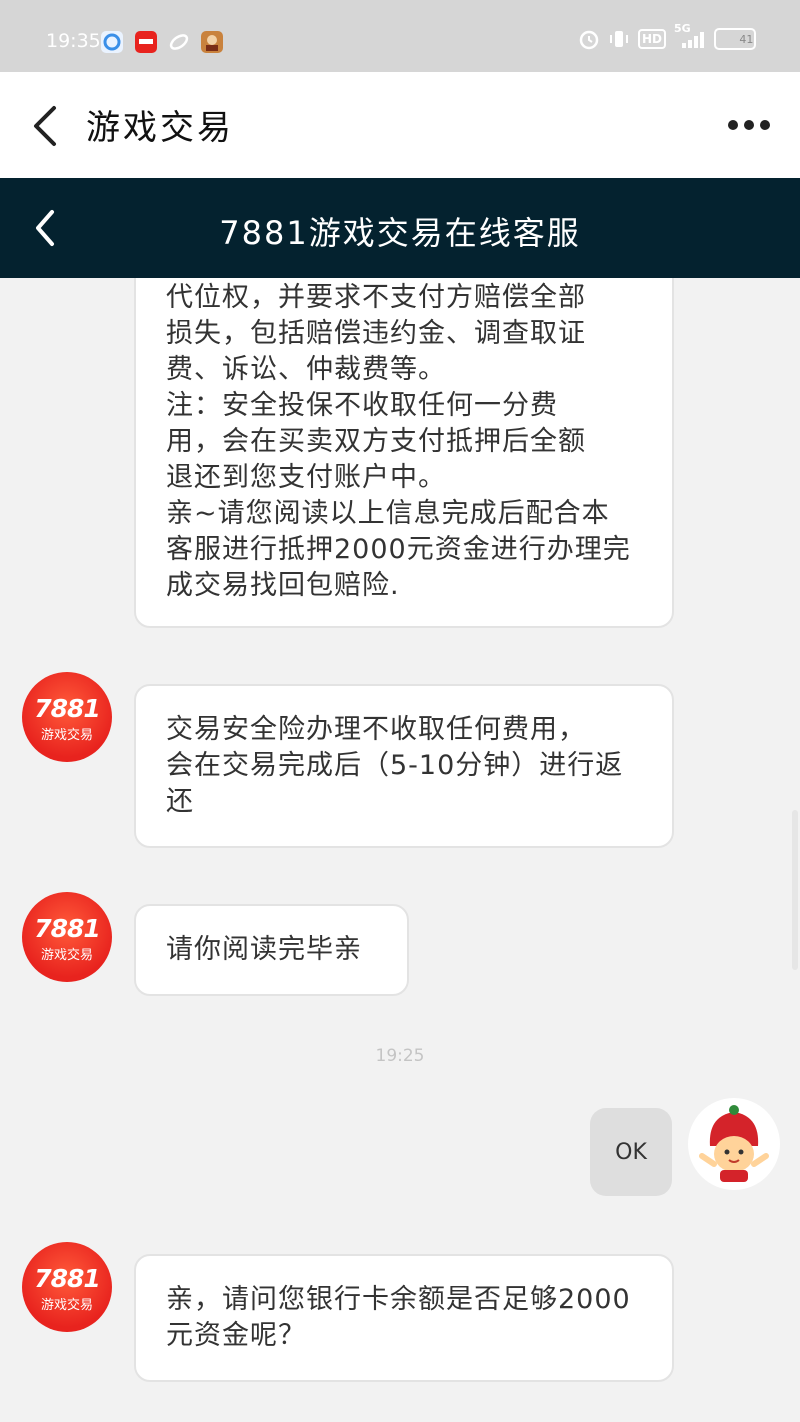 This screenshot has width=800, height=1422. I want to click on message-text: OK, so click(631, 1152).